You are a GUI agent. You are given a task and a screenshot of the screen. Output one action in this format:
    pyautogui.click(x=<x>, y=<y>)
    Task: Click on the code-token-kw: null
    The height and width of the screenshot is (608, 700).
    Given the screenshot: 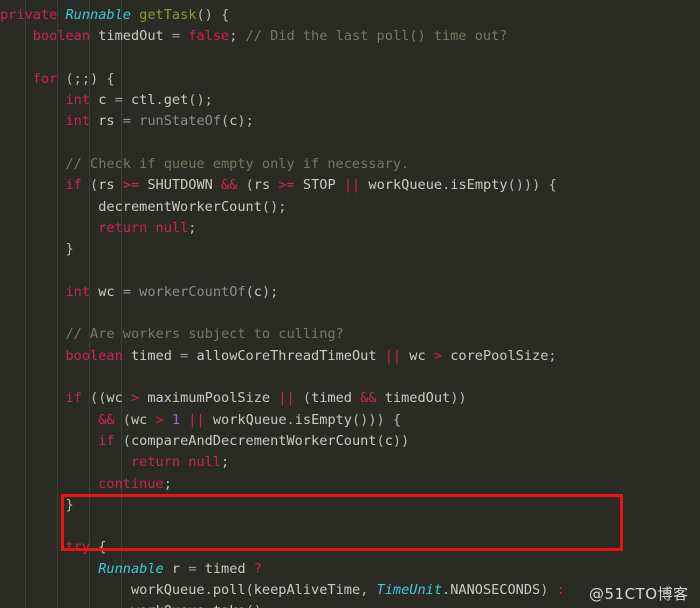 What is the action you would take?
    pyautogui.click(x=204, y=462)
    